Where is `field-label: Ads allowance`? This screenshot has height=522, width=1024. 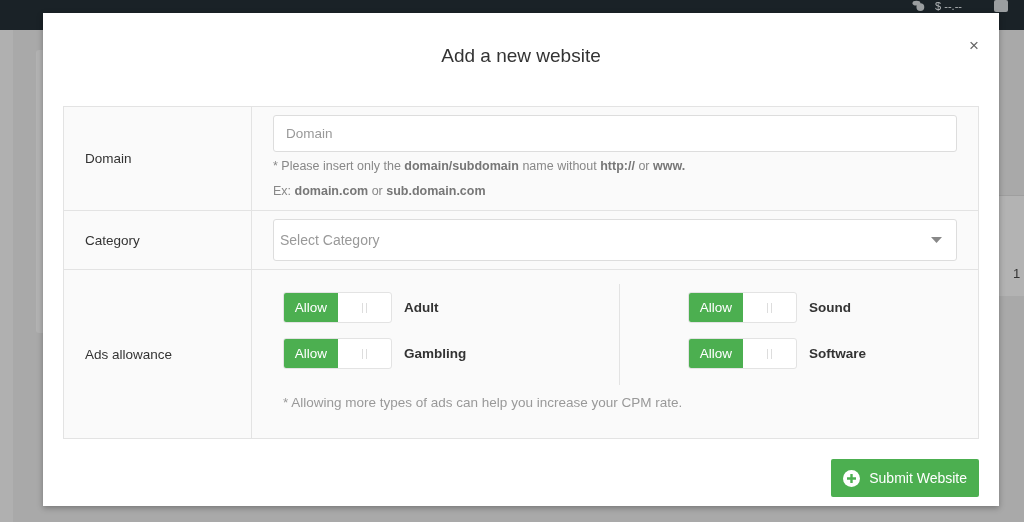 field-label: Ads allowance is located at coordinates (129, 354).